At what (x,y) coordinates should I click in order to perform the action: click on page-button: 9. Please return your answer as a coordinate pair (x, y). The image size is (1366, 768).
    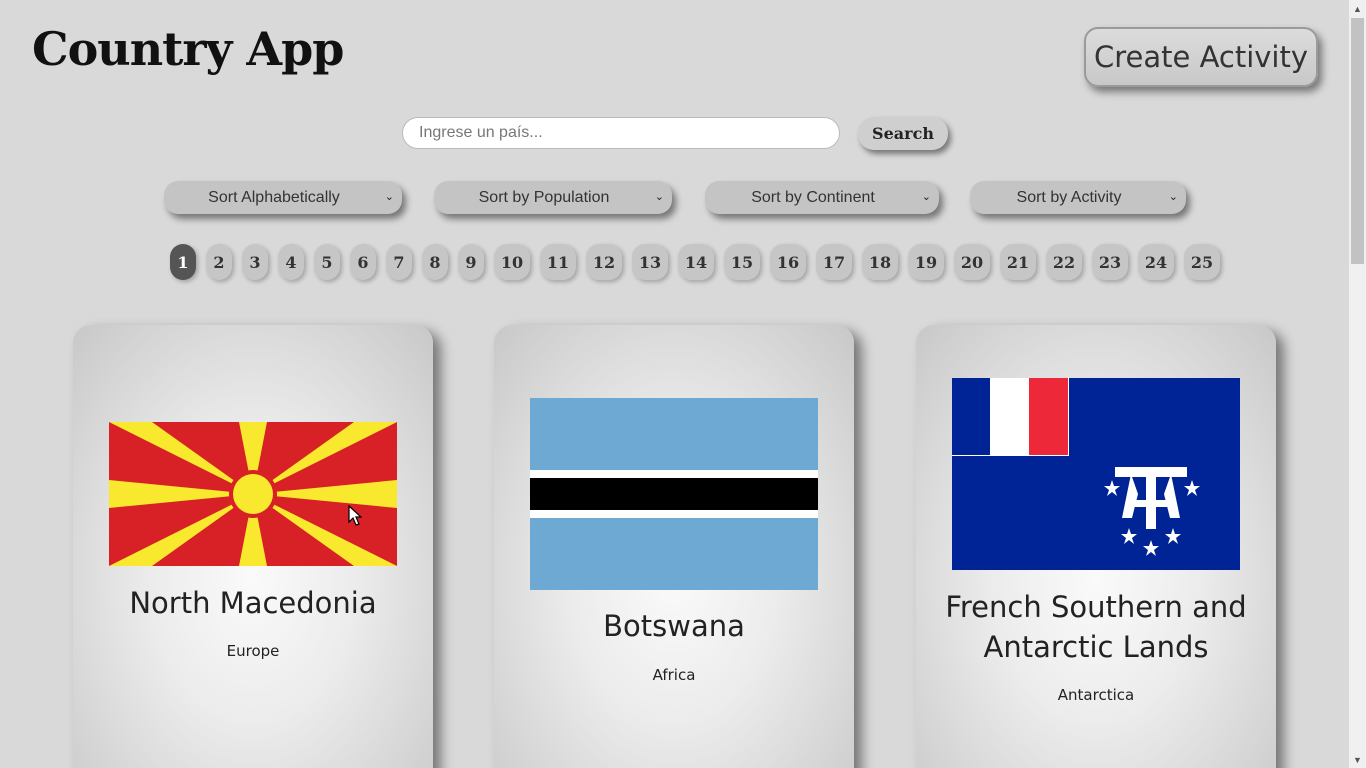
    Looking at the image, I should click on (471, 262).